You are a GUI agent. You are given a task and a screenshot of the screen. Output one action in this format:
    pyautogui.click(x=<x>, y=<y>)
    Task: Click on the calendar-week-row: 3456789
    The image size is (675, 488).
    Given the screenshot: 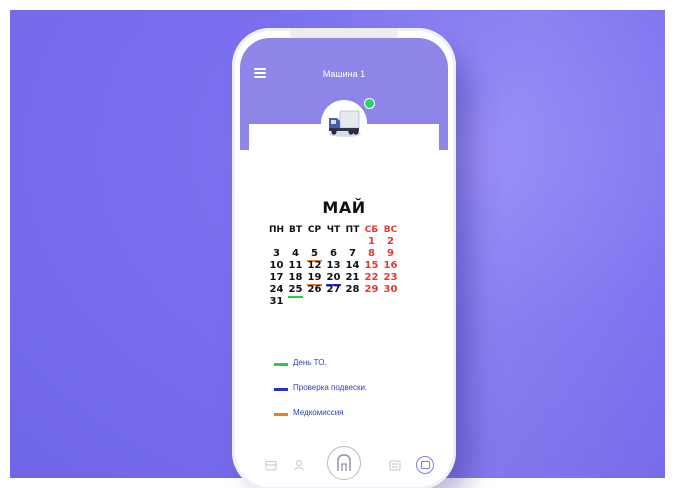 What is the action you would take?
    pyautogui.click(x=357, y=255)
    